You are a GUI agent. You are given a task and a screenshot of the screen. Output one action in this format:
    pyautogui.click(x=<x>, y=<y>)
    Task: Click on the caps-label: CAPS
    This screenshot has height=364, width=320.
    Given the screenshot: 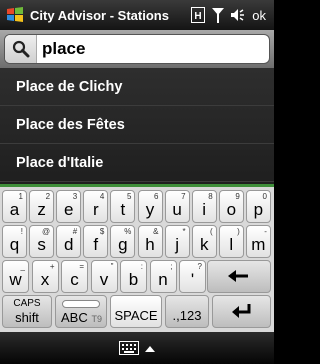 What is the action you would take?
    pyautogui.click(x=27, y=303)
    